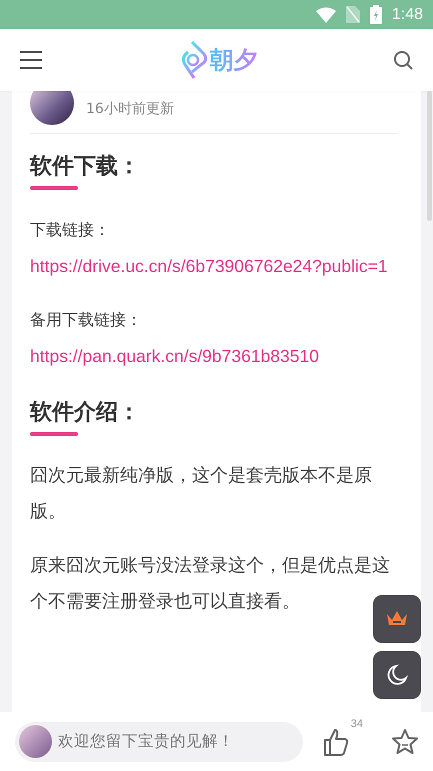 The height and width of the screenshot is (771, 433). What do you see at coordinates (353, 14) in the screenshot?
I see `no-sim-icon` at bounding box center [353, 14].